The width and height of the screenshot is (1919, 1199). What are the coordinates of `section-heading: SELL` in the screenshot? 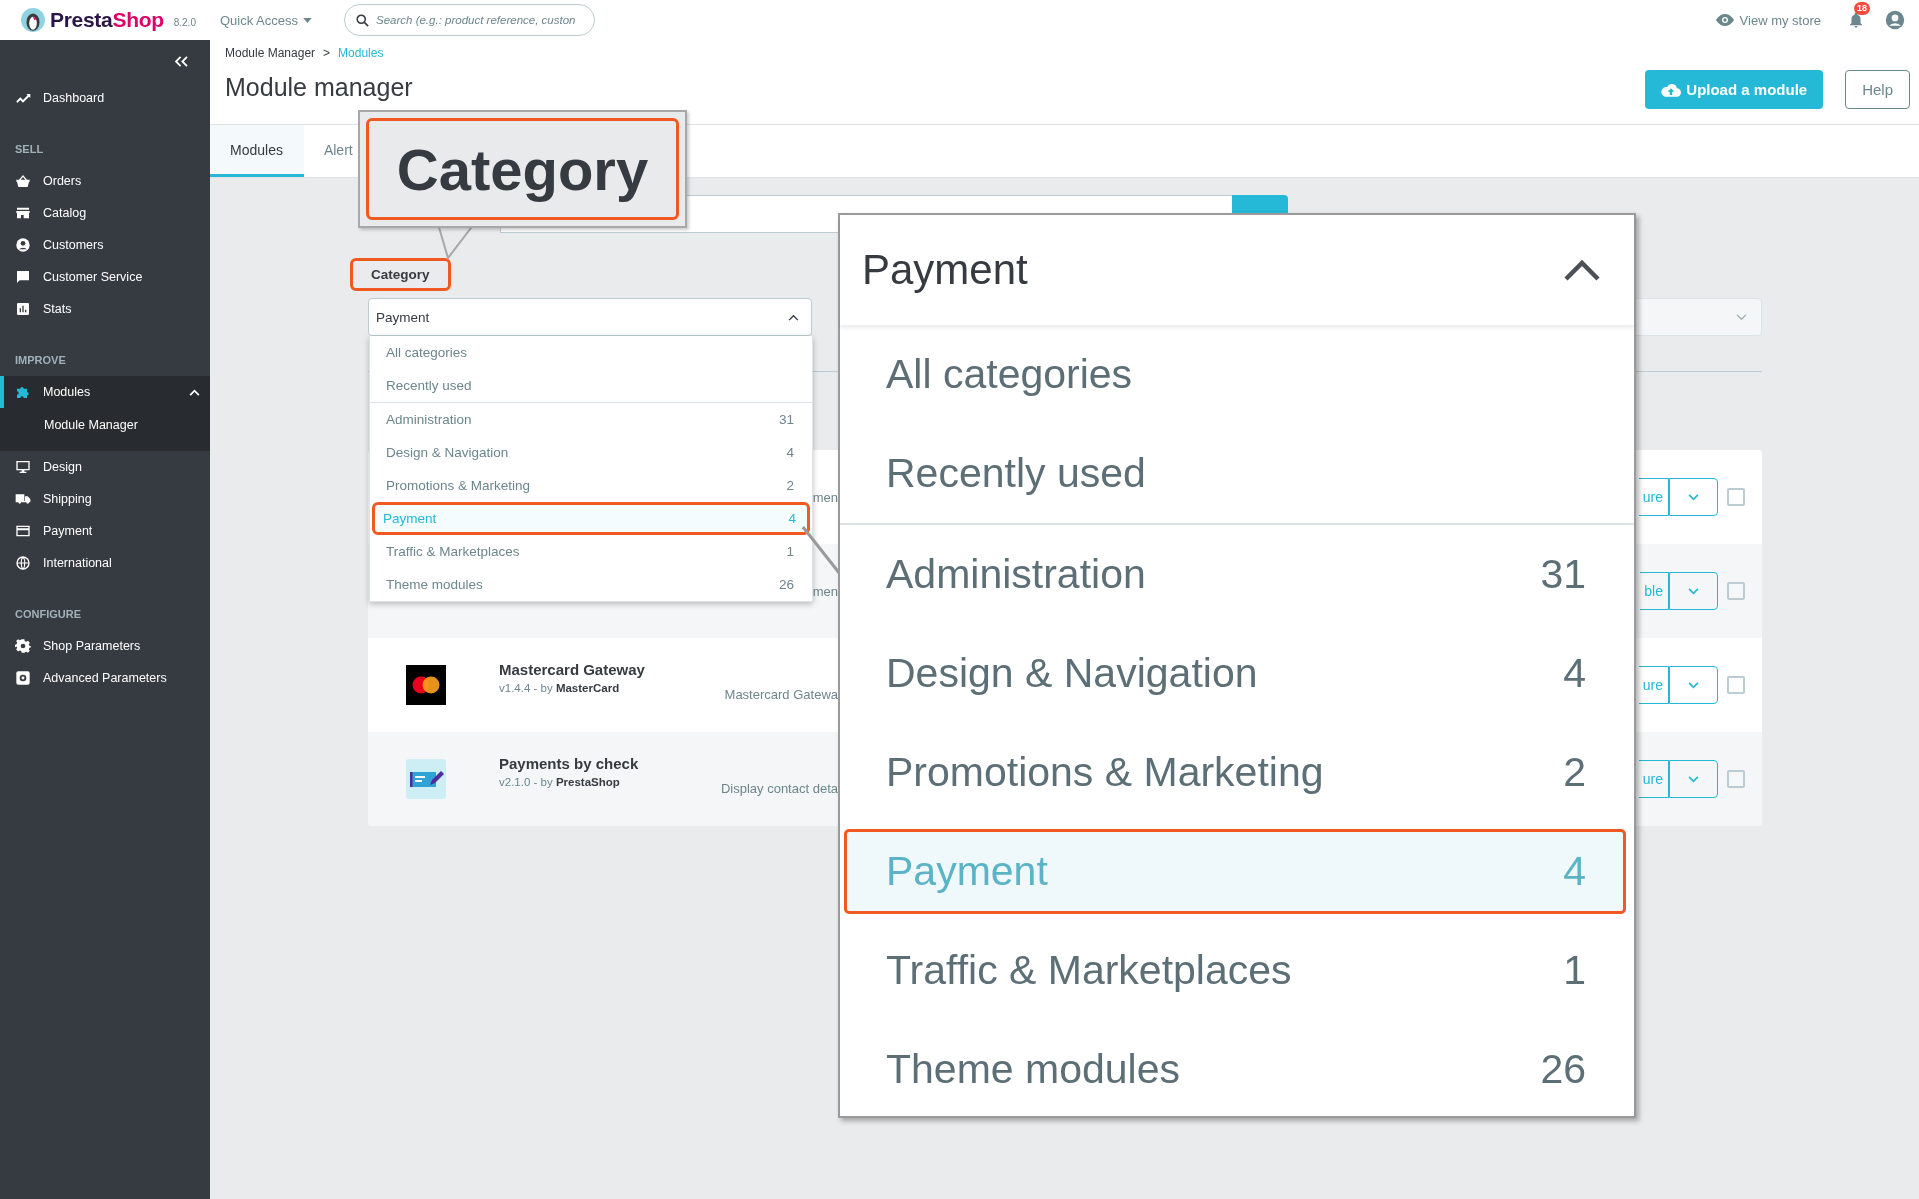 It's located at (29, 149).